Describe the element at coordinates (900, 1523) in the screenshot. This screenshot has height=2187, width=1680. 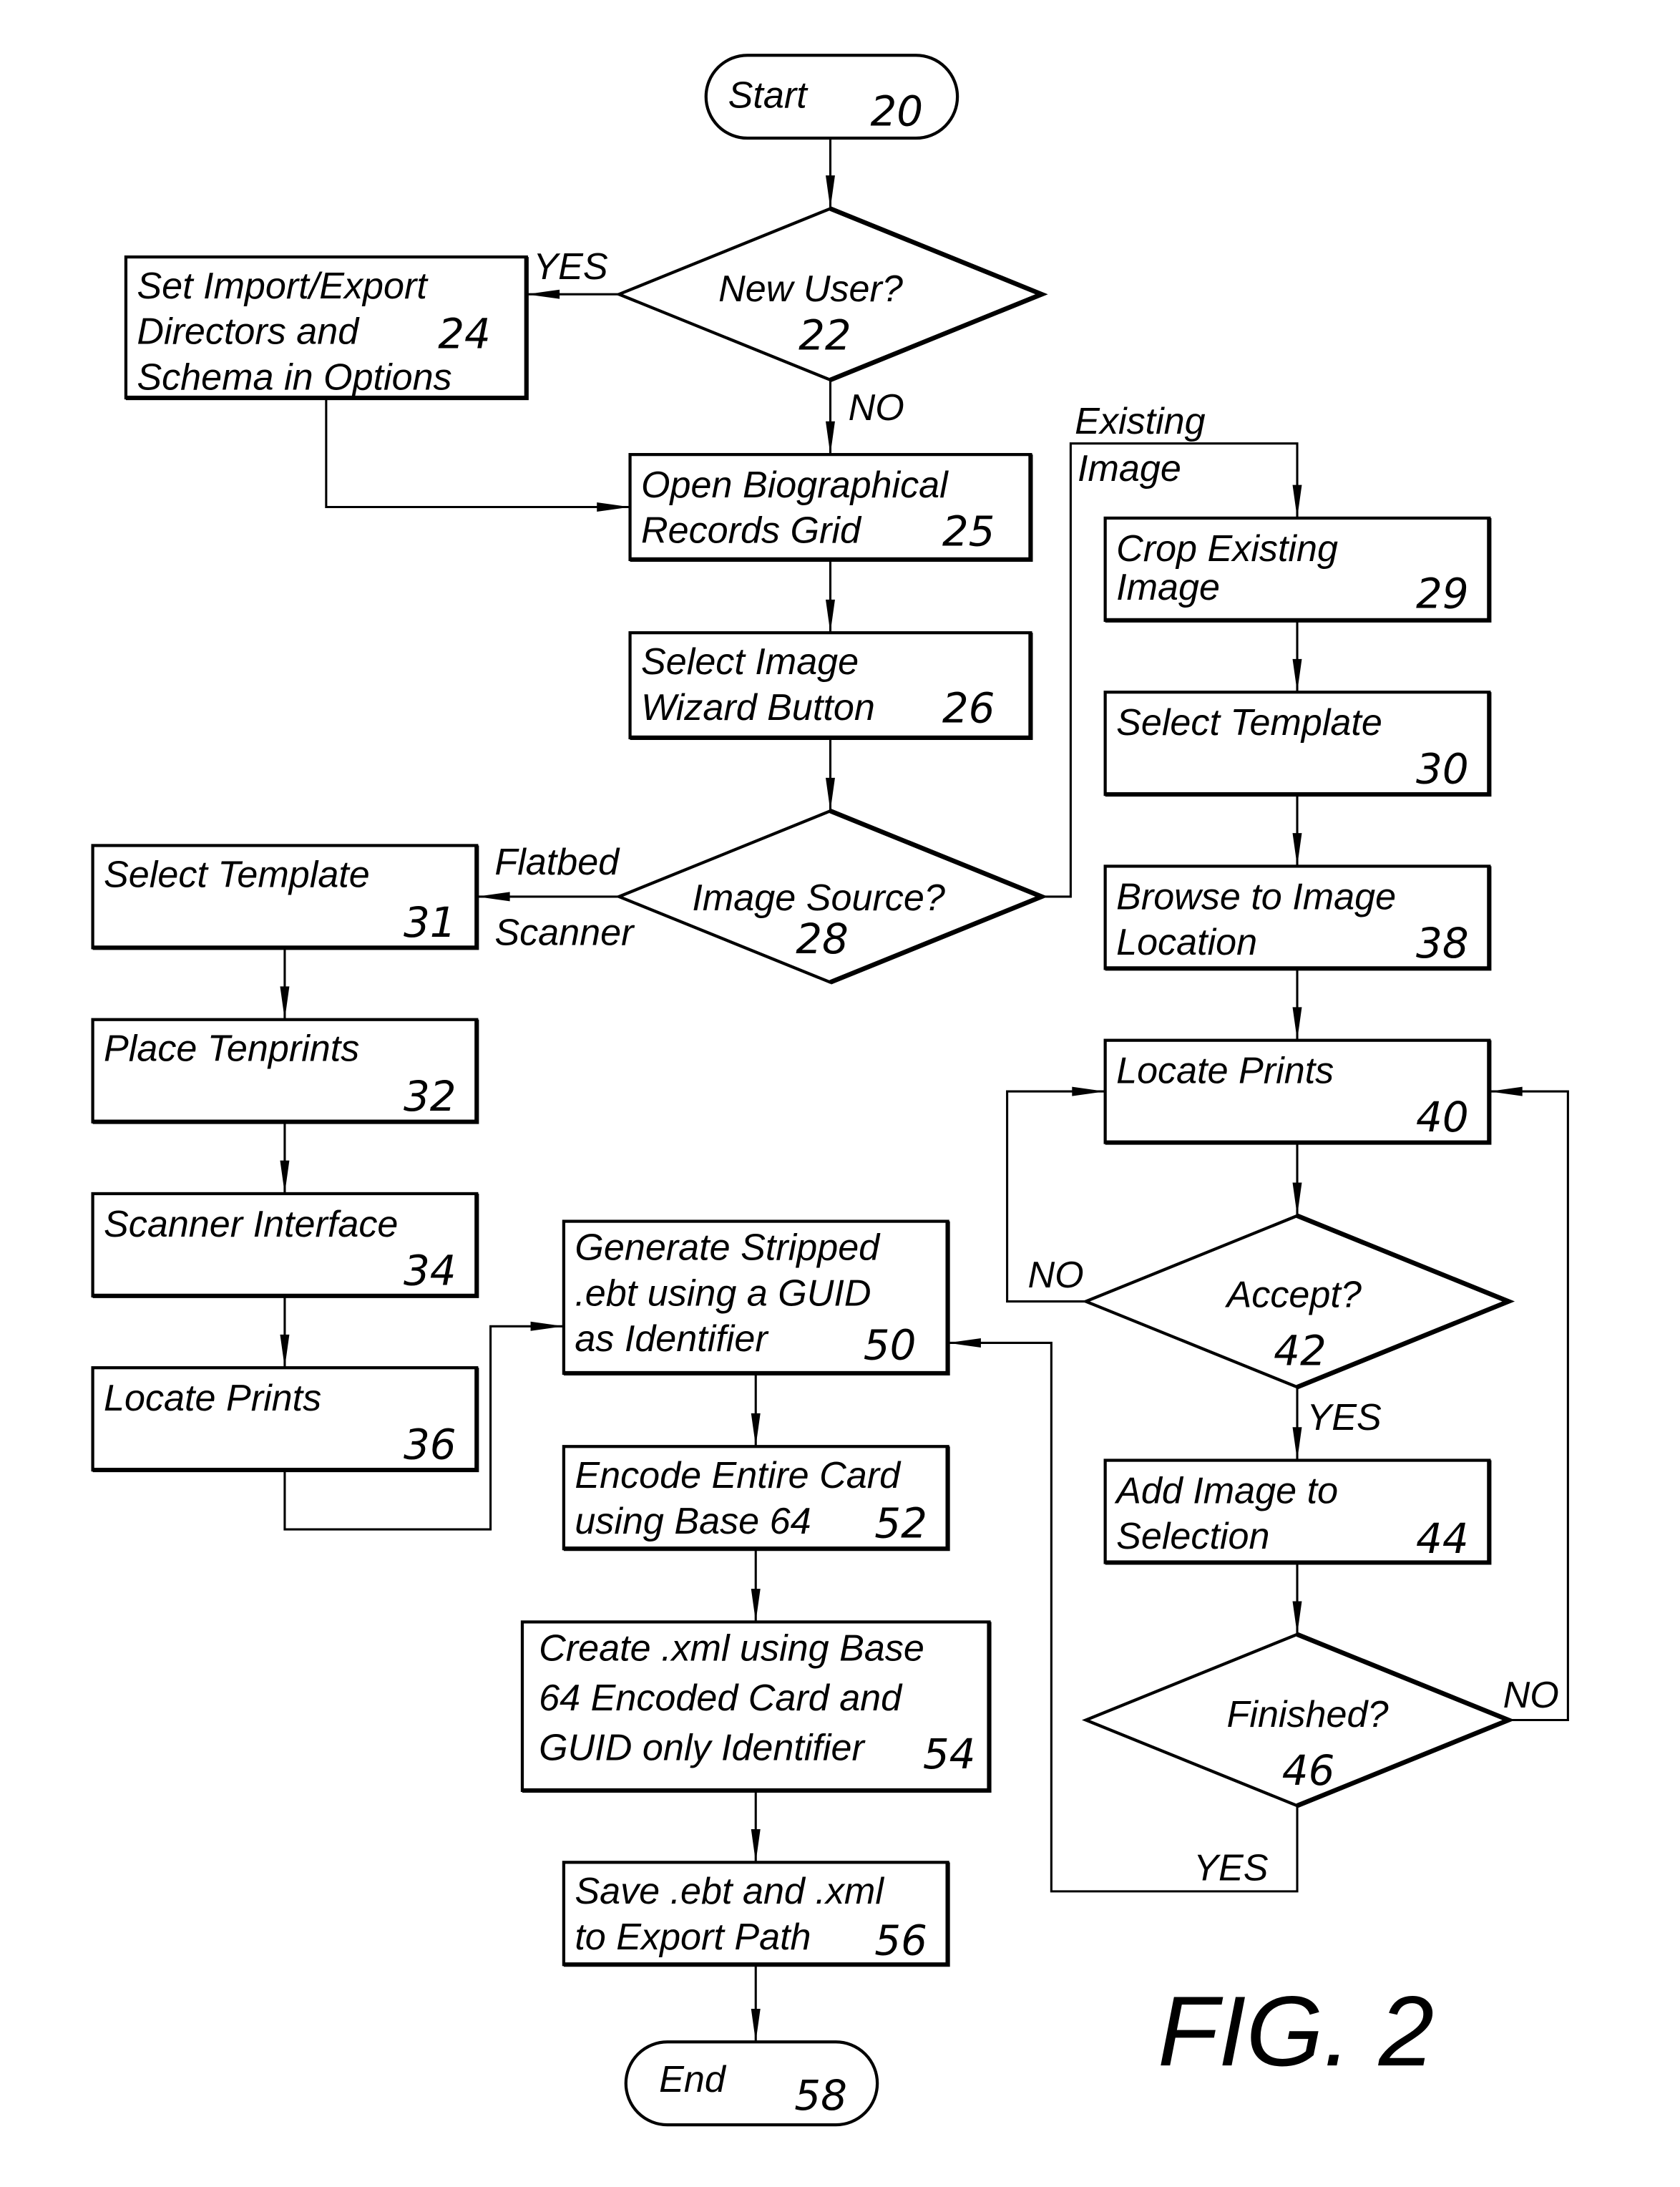
I see `reference-number: 52` at that location.